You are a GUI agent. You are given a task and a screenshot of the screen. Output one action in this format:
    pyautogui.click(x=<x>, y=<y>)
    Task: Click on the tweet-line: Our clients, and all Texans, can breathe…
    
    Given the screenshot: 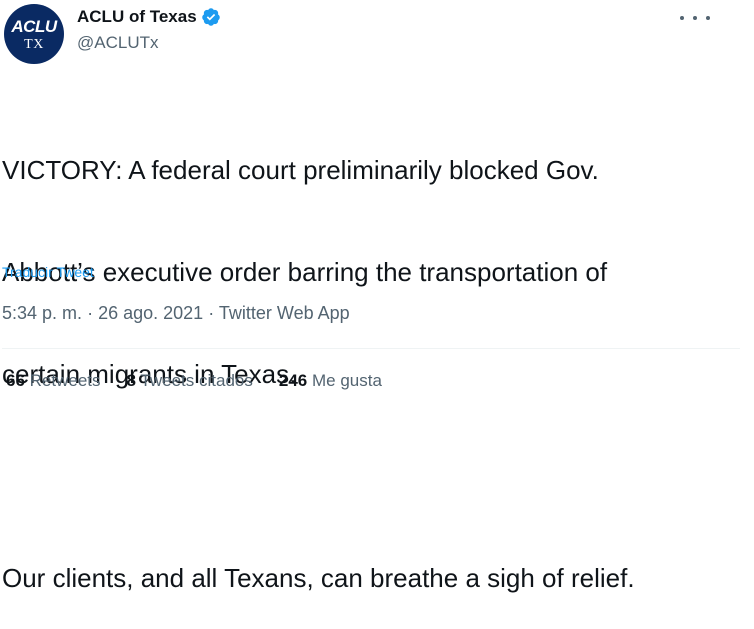 What is the action you would take?
    pyautogui.click(x=318, y=578)
    